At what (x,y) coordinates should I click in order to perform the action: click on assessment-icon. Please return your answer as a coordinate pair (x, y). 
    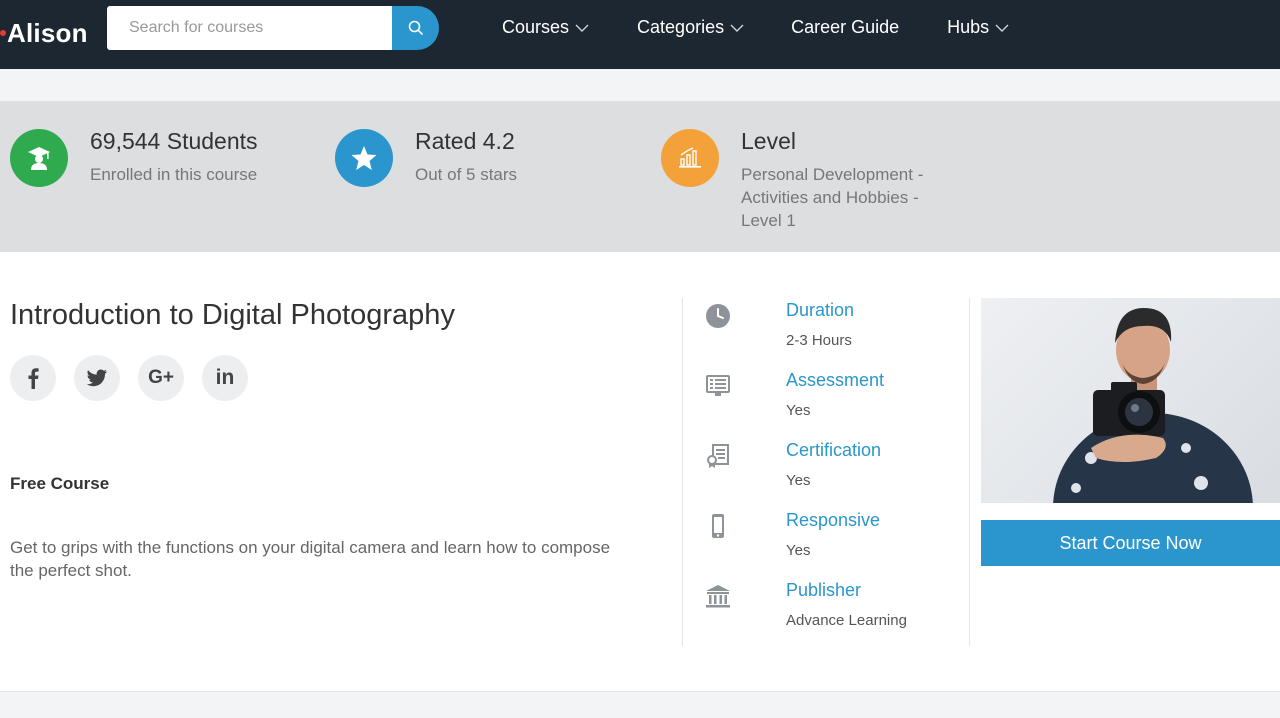
    Looking at the image, I should click on (718, 386).